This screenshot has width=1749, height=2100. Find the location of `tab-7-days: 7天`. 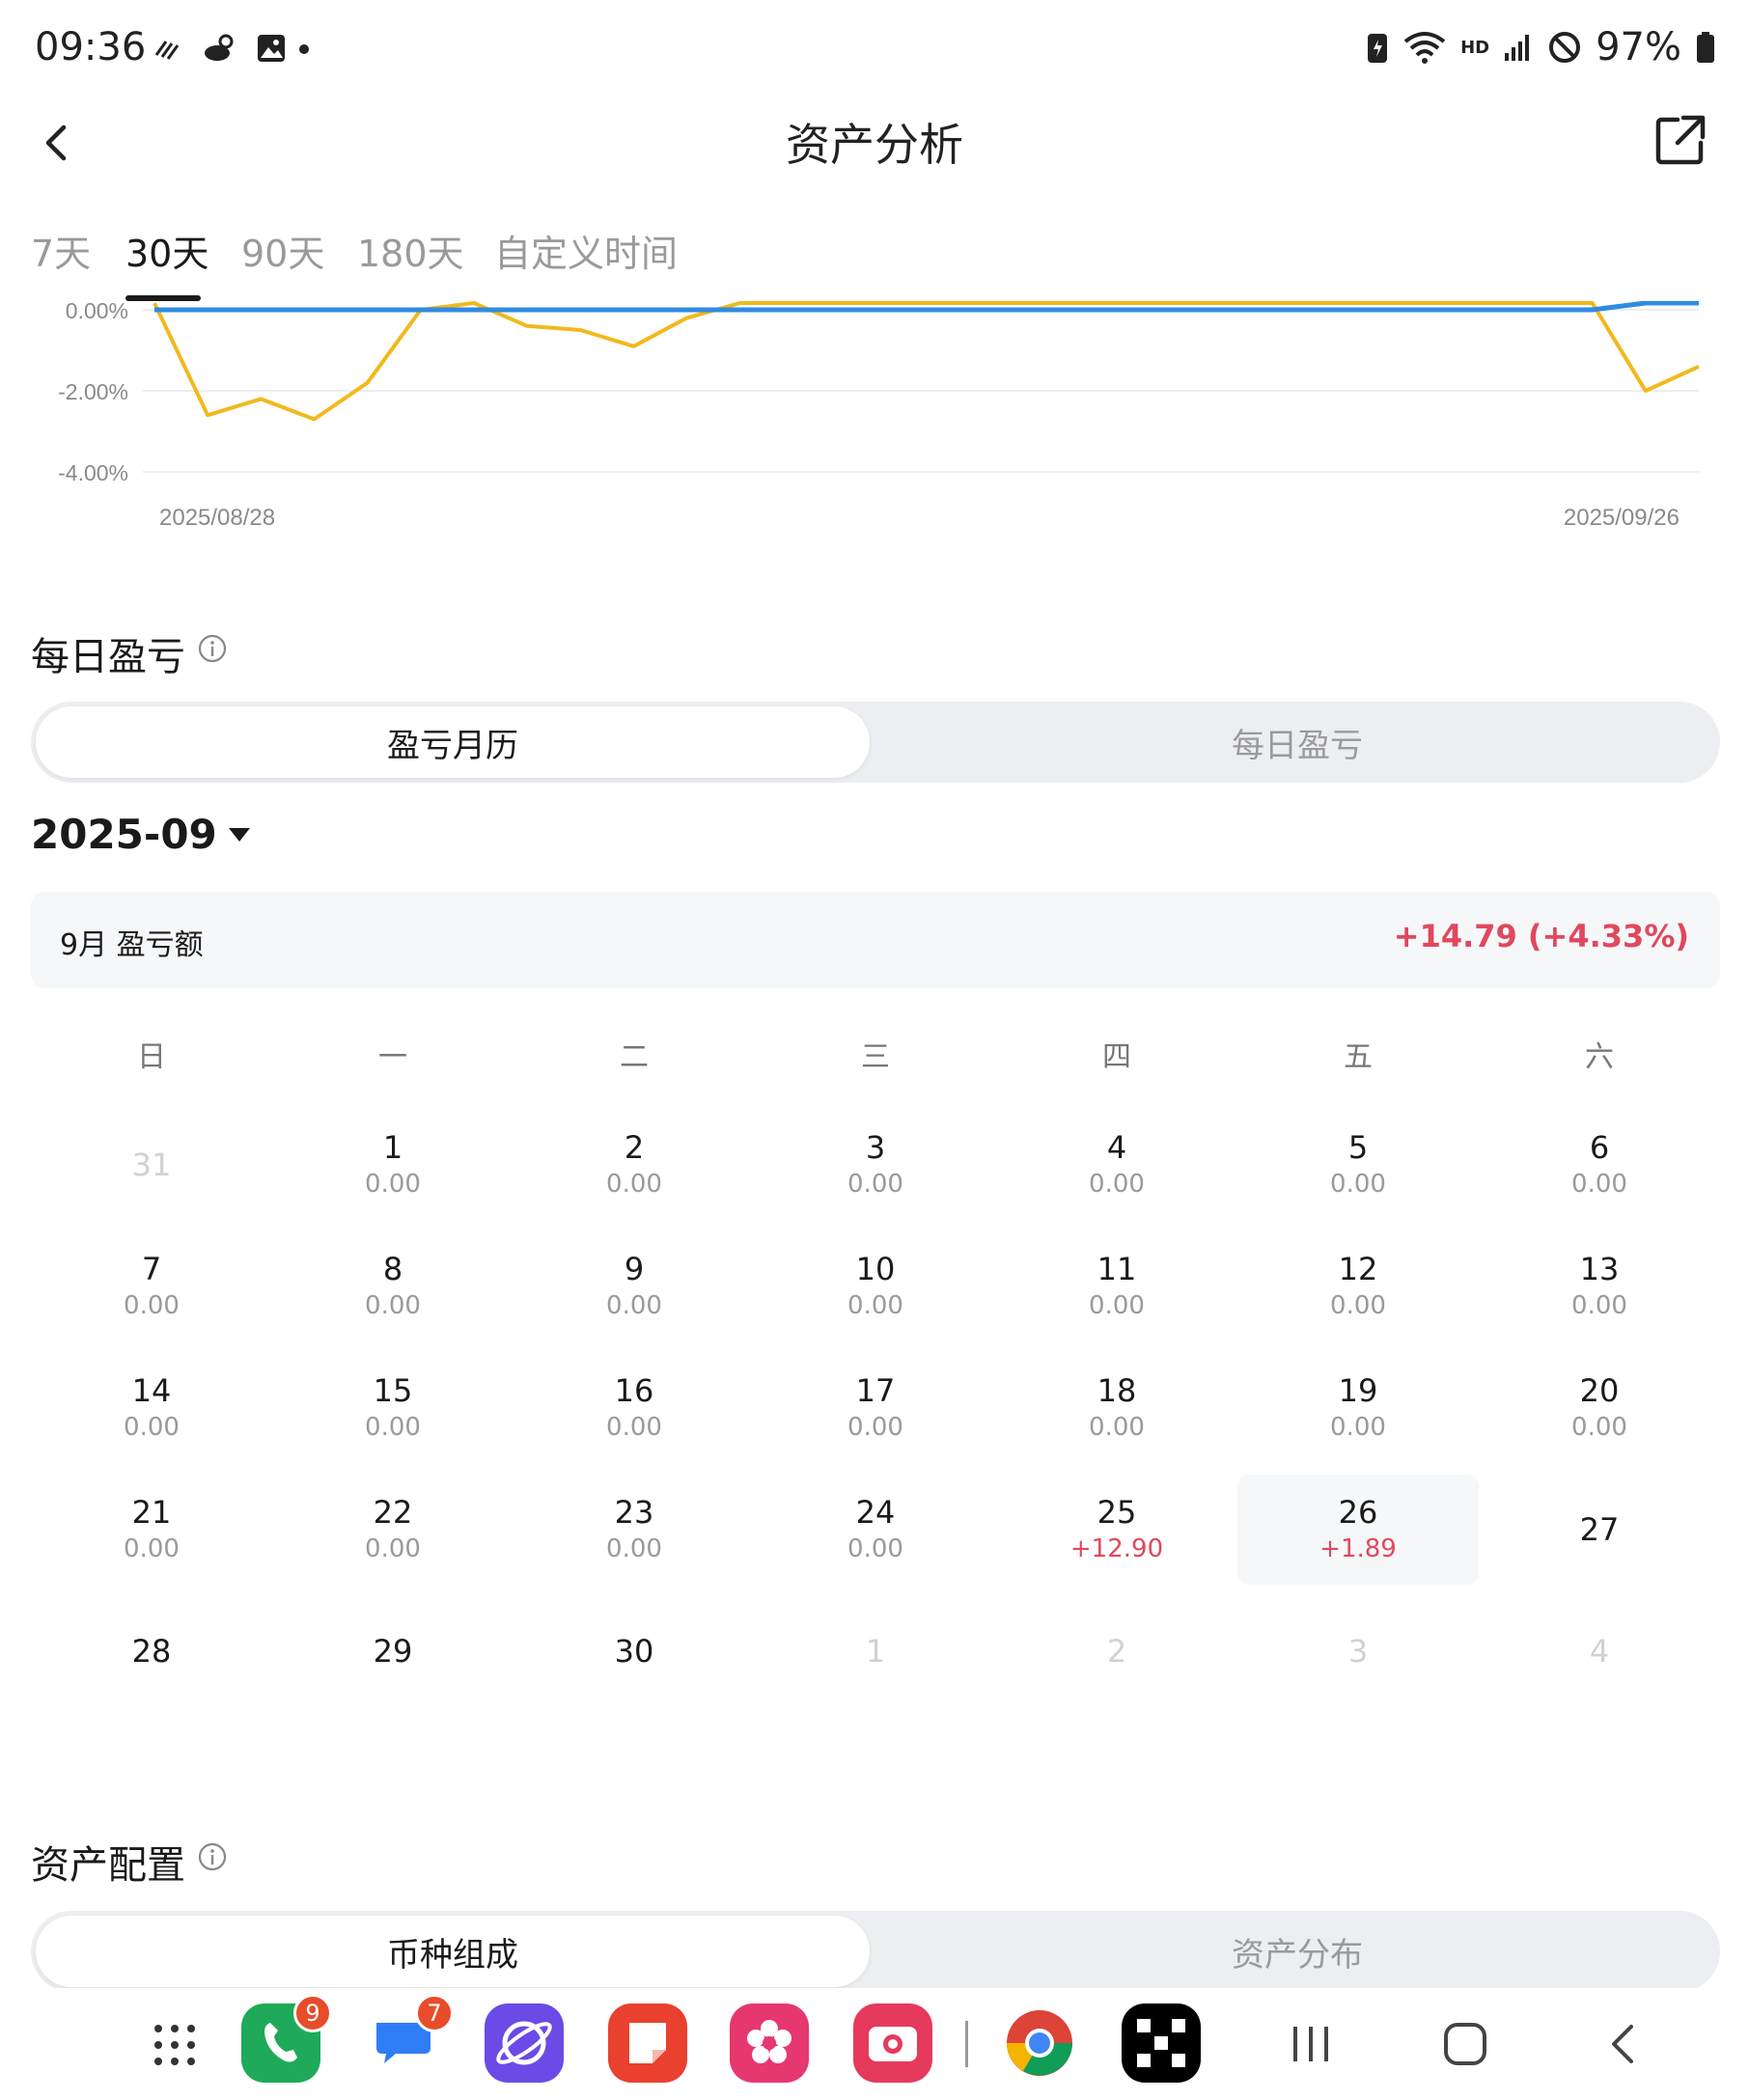

tab-7-days: 7天 is located at coordinates (61, 250).